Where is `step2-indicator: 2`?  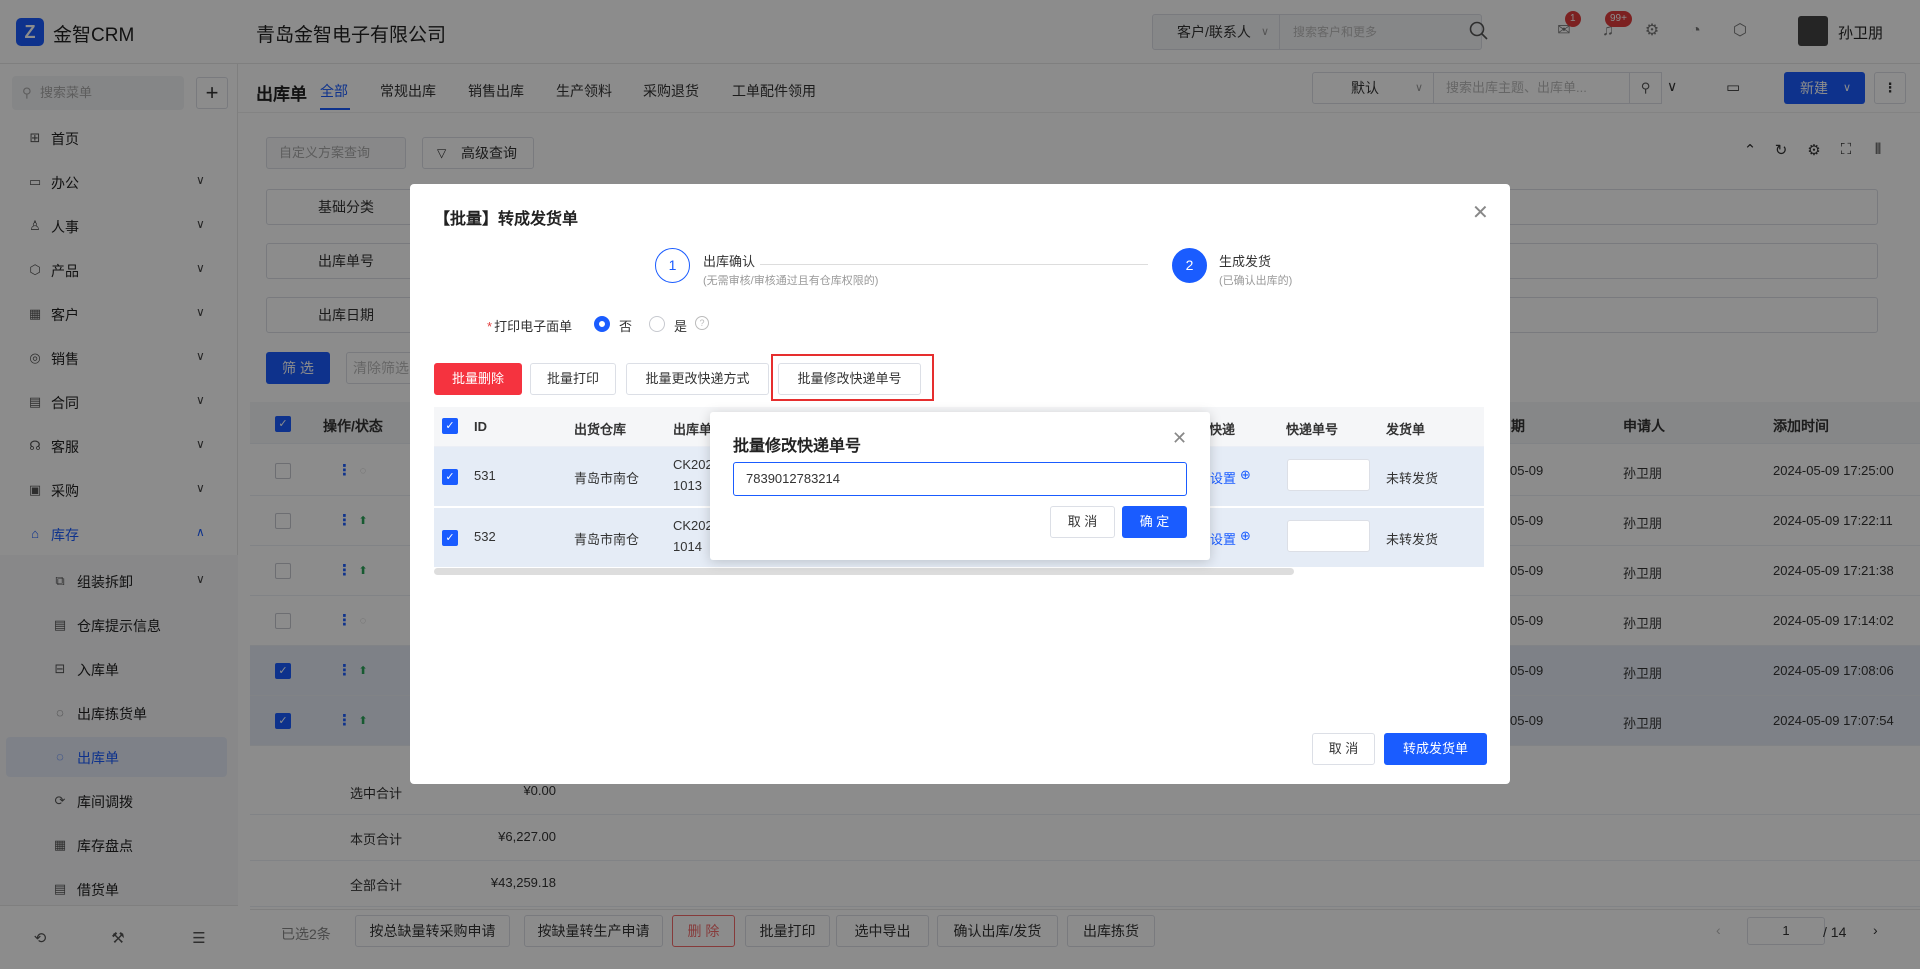
step2-indicator: 2 is located at coordinates (1189, 265).